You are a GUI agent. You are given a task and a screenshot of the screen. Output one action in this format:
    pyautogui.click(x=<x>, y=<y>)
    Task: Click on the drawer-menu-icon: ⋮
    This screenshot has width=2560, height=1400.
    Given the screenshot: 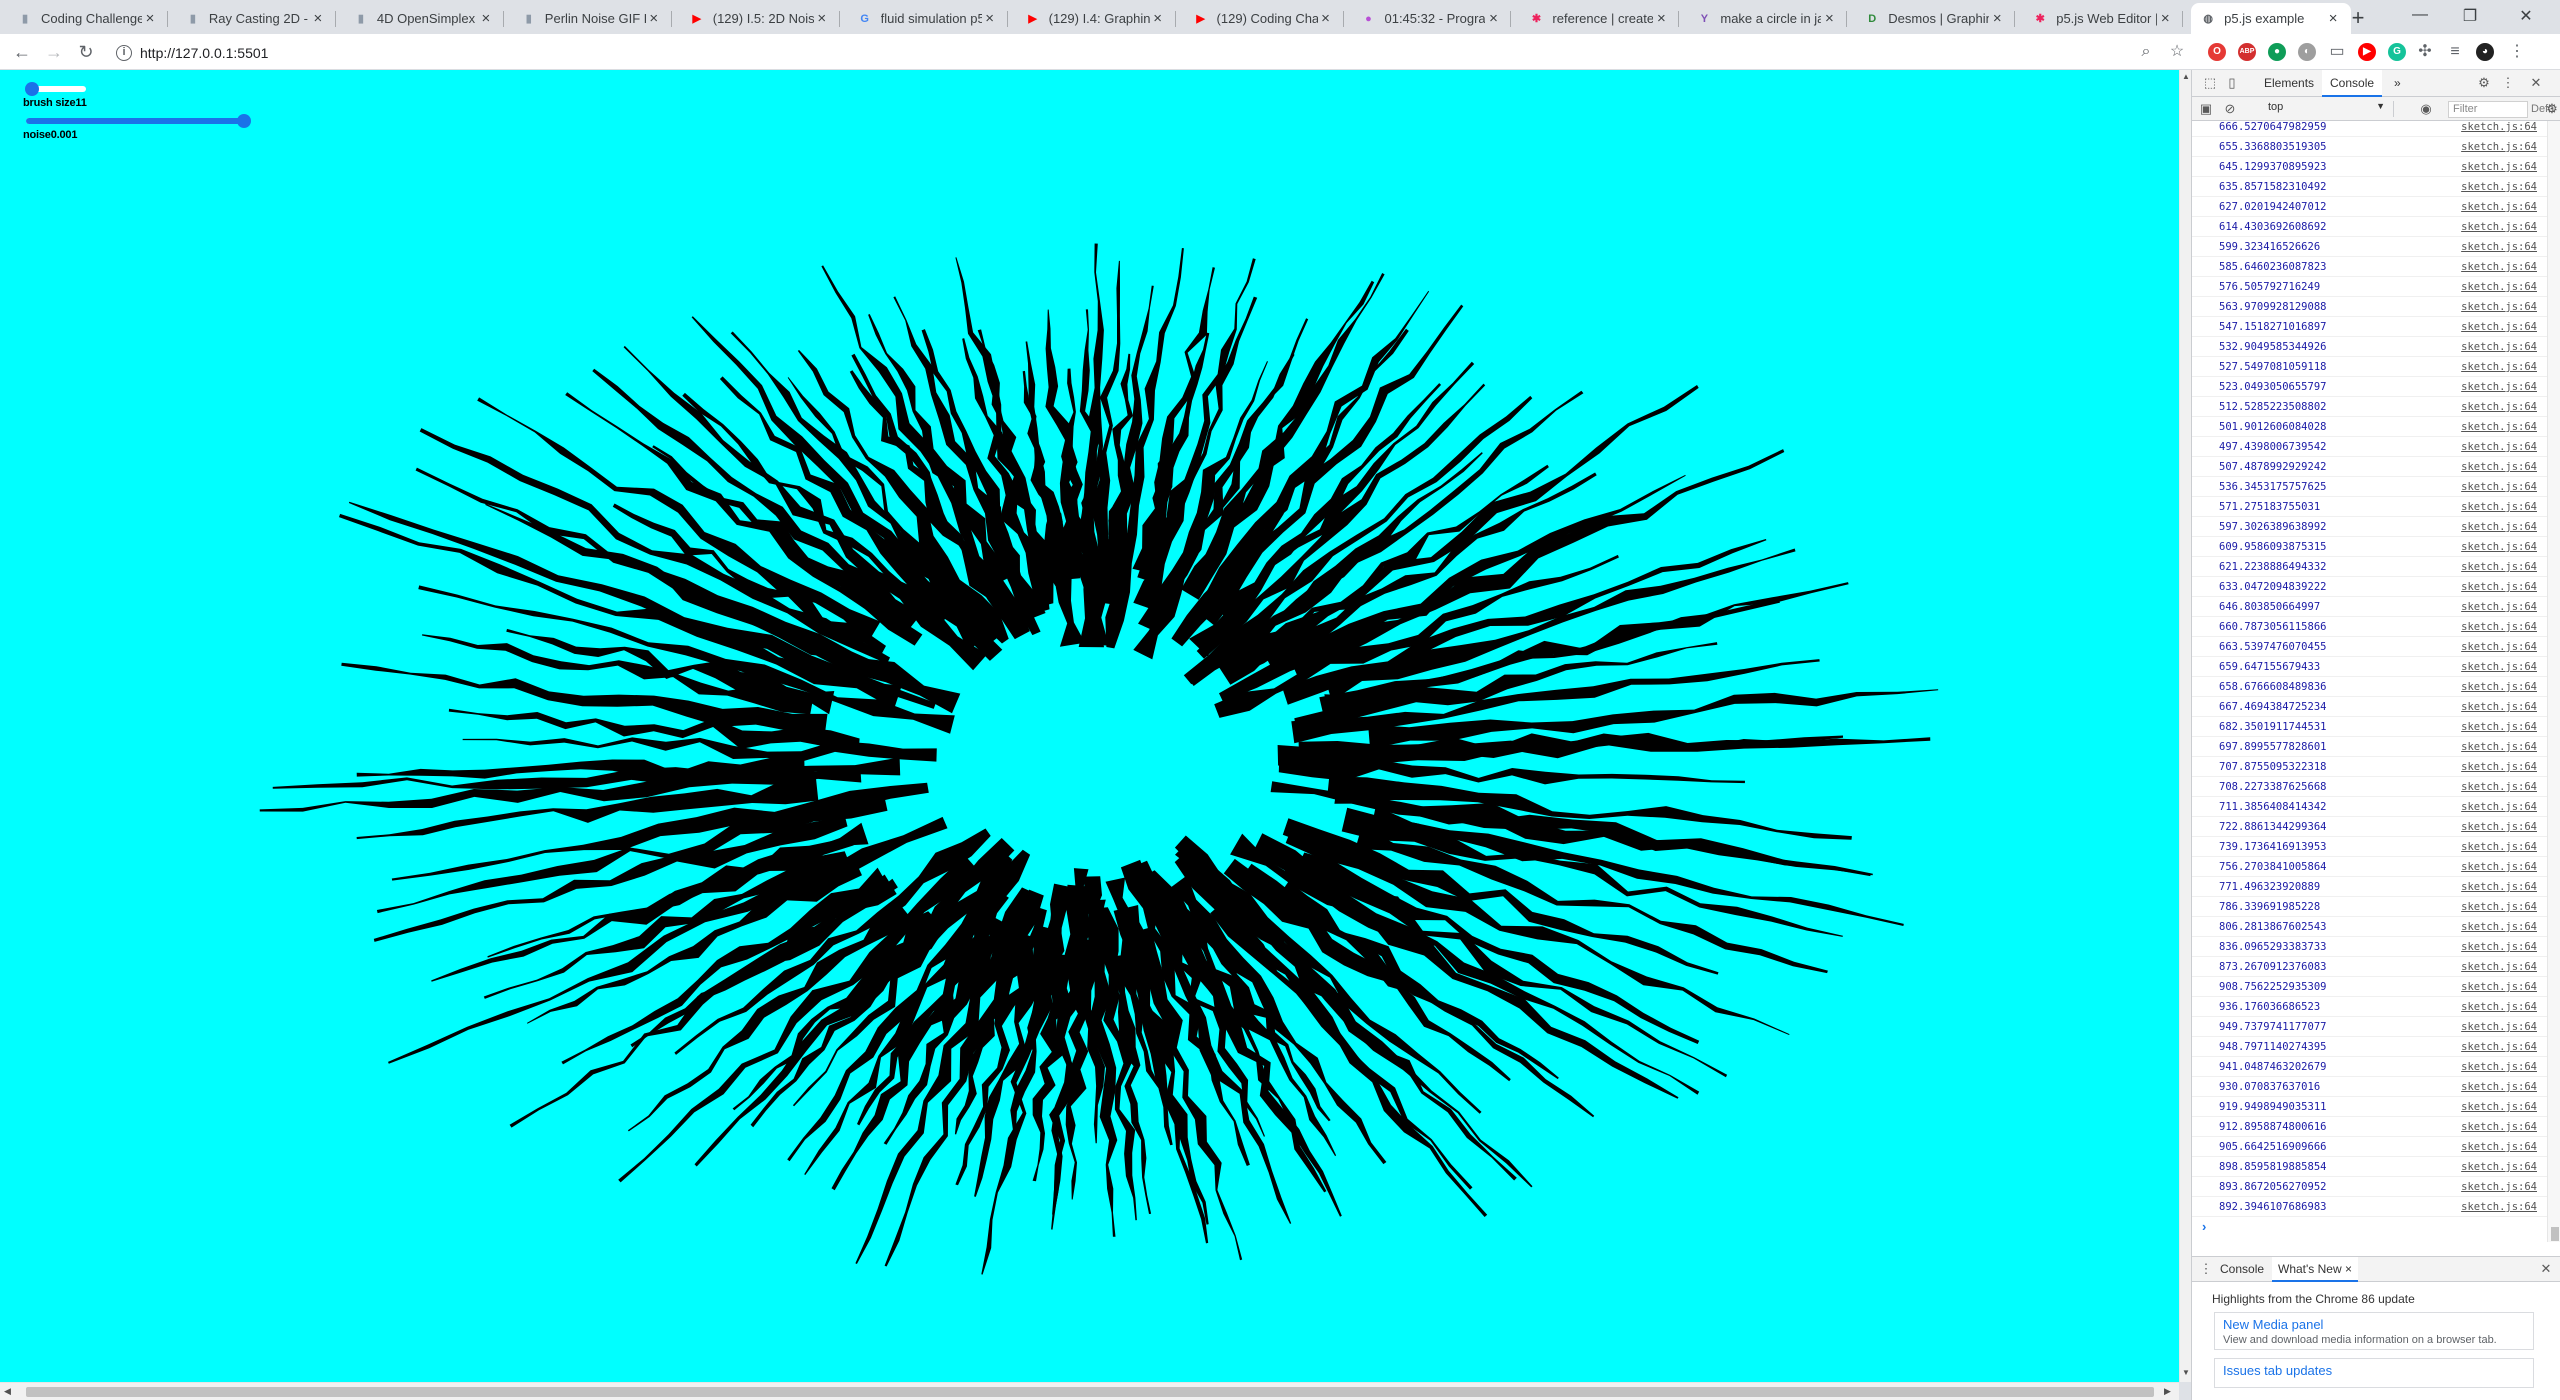 What is the action you would take?
    pyautogui.click(x=2206, y=1269)
    